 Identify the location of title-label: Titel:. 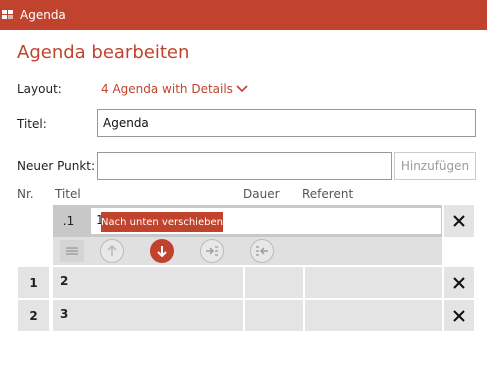
(32, 124).